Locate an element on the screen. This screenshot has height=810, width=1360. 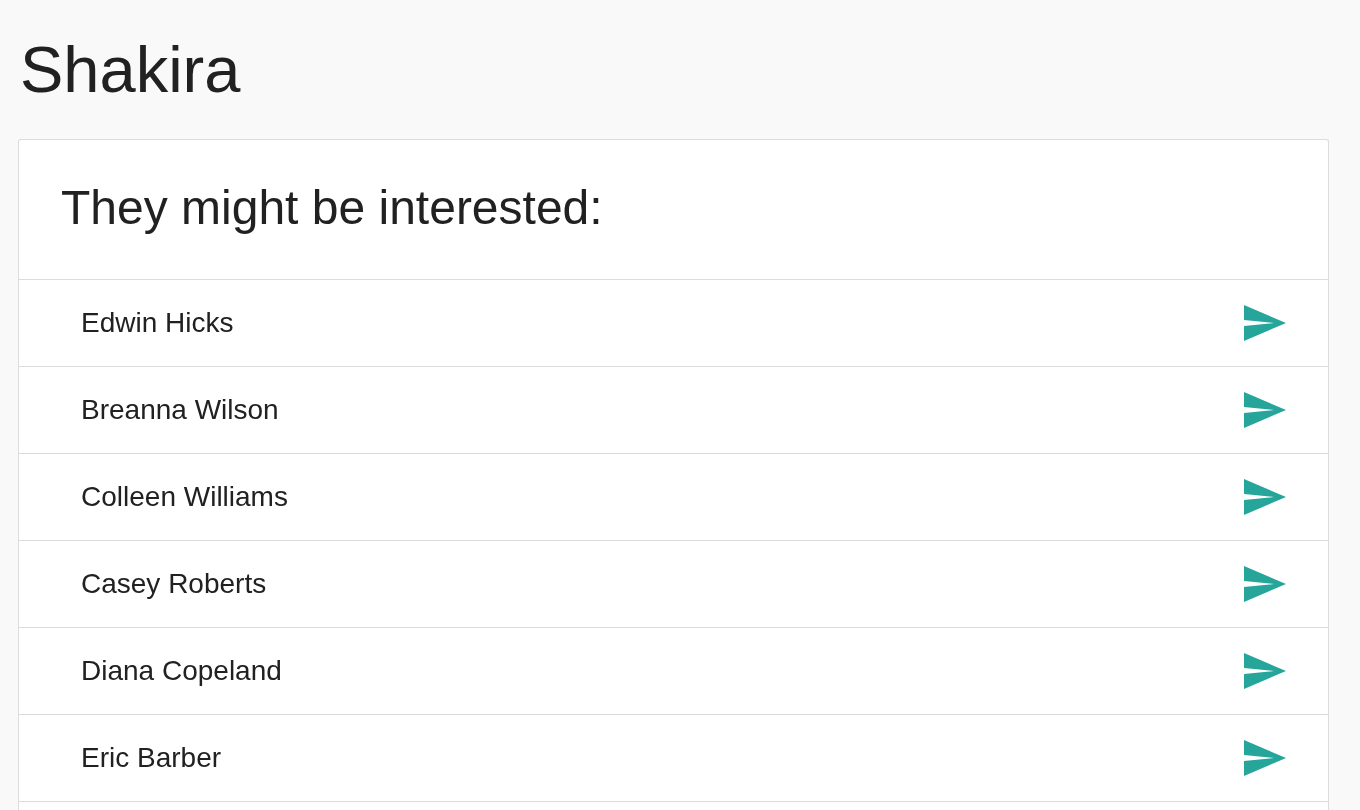
page-title: Shakira is located at coordinates (131, 69).